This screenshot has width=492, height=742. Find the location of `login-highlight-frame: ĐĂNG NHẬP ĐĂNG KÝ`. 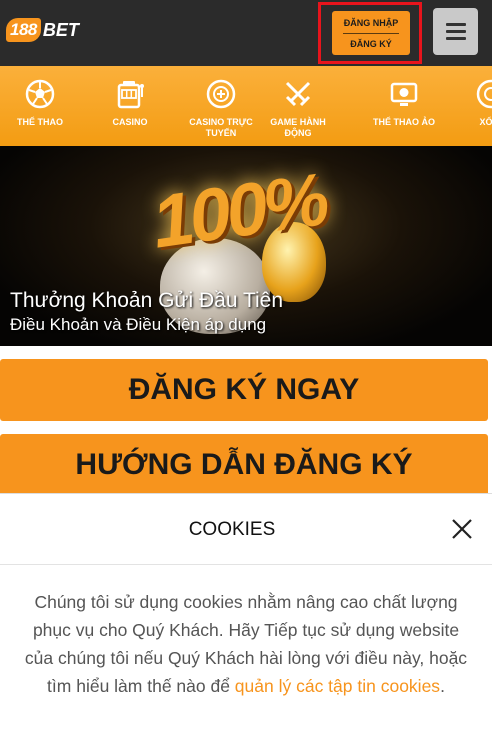

login-highlight-frame: ĐĂNG NHẬP ĐĂNG KÝ is located at coordinates (370, 33).